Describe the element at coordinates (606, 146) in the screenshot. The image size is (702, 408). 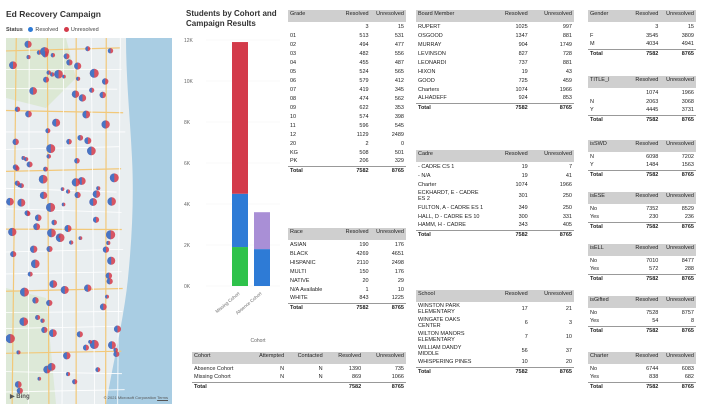
I see `column-header: isSWD` at that location.